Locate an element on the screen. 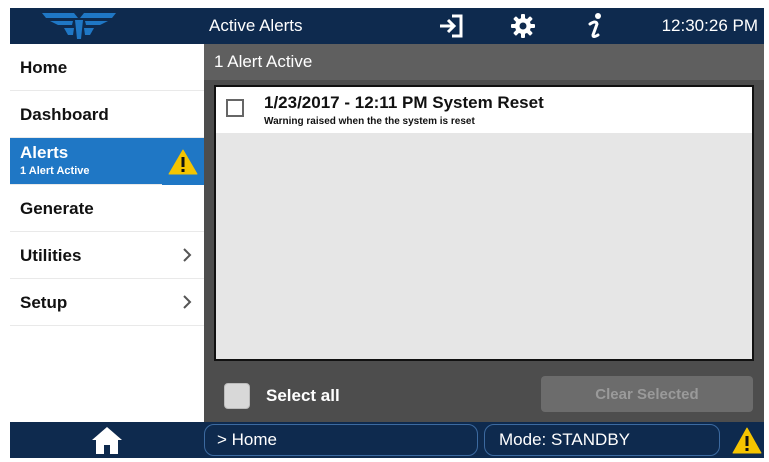  sidebar-item-label: Generate is located at coordinates (57, 208).